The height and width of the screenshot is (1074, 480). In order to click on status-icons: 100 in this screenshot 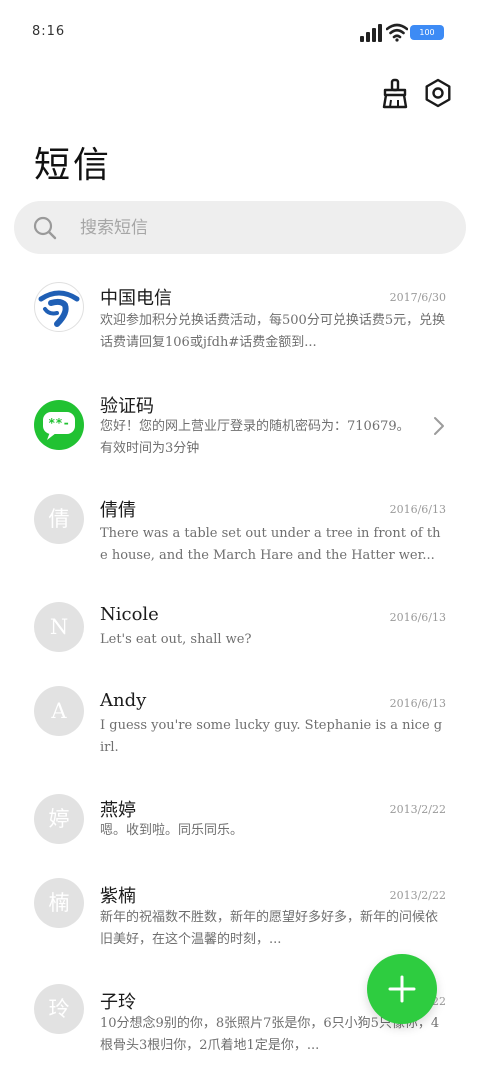, I will do `click(405, 33)`.